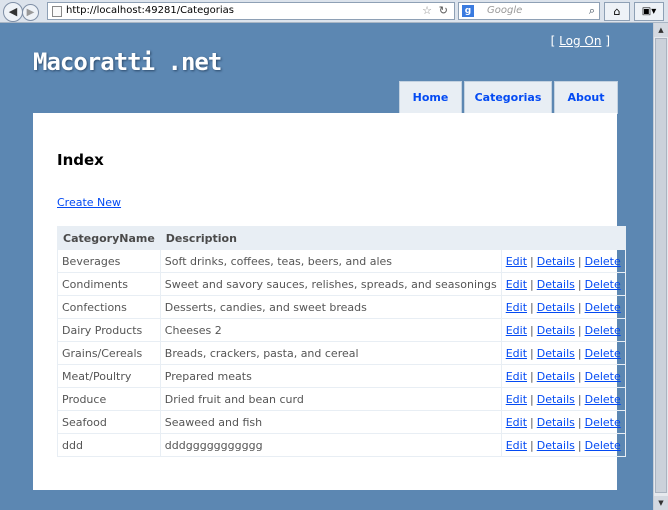 This screenshot has height=510, width=668. What do you see at coordinates (109, 376) in the screenshot?
I see `cell-category-name: Meat/Poultry` at bounding box center [109, 376].